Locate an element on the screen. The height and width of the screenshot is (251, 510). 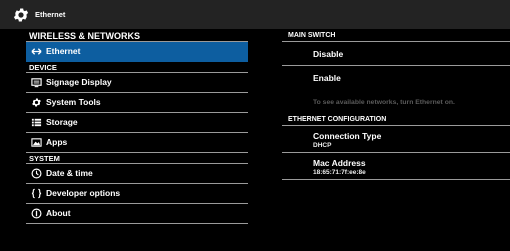
braces-icon is located at coordinates (36, 193).